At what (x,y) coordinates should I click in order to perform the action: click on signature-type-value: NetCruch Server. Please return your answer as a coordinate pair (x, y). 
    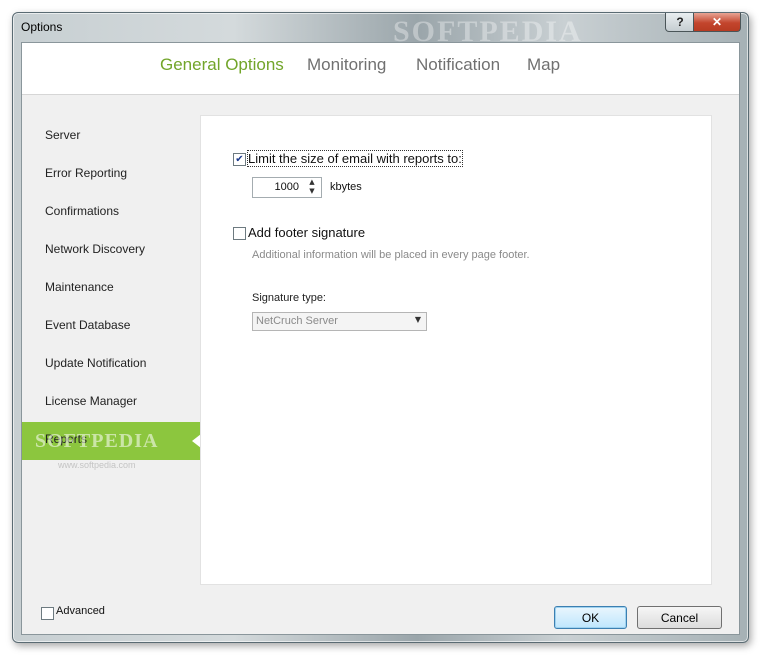
    Looking at the image, I should click on (297, 321).